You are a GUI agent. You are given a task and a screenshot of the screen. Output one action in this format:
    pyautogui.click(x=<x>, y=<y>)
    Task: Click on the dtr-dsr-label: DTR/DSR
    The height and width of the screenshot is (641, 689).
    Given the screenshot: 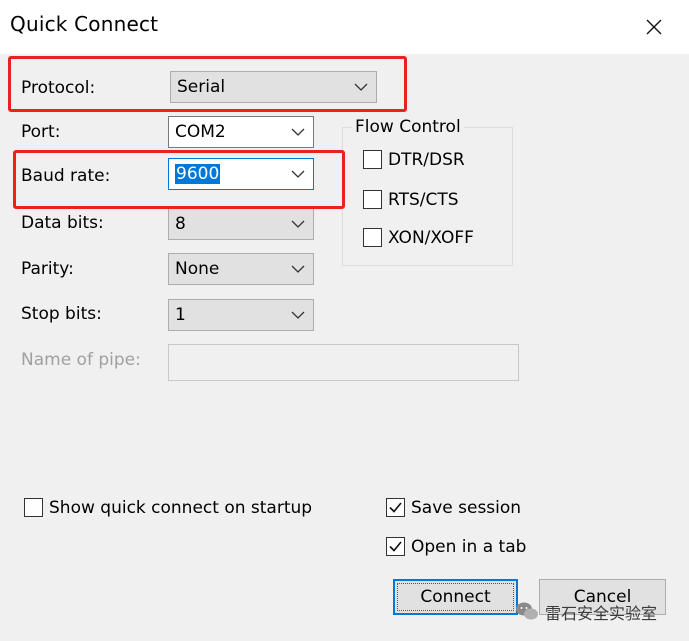 What is the action you would take?
    pyautogui.click(x=426, y=160)
    